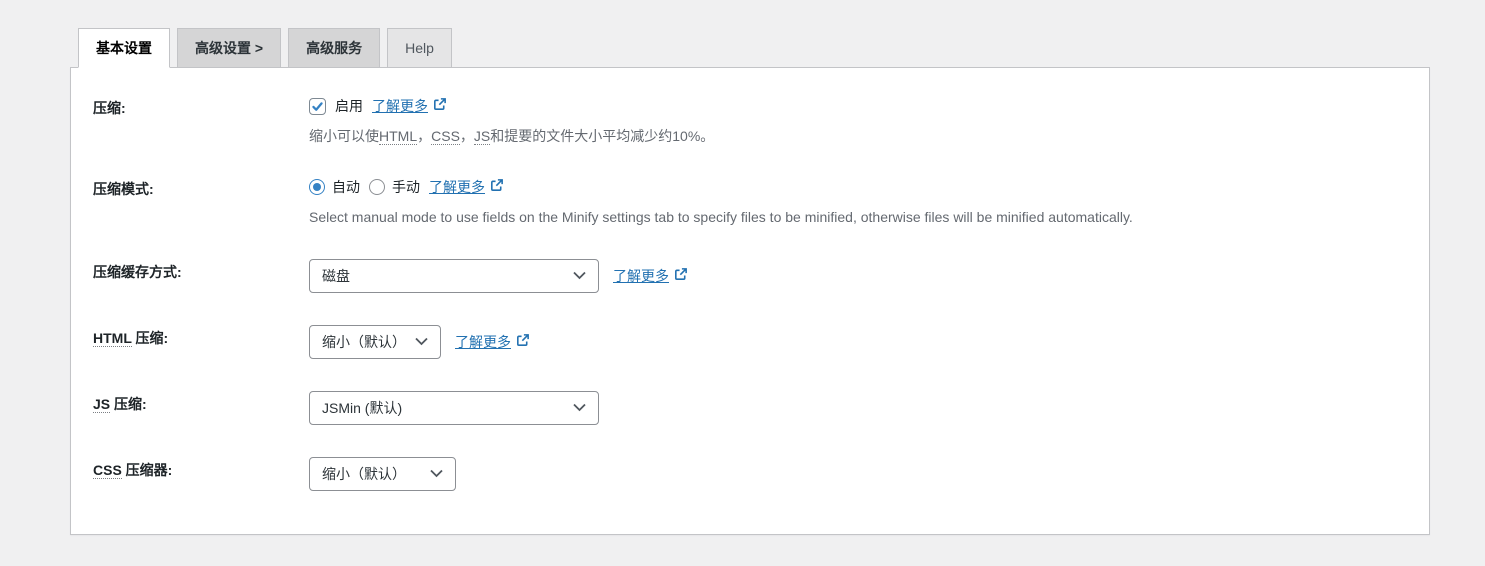 This screenshot has width=1485, height=566. I want to click on js-minifier-select: JSMin (默认), so click(454, 407).